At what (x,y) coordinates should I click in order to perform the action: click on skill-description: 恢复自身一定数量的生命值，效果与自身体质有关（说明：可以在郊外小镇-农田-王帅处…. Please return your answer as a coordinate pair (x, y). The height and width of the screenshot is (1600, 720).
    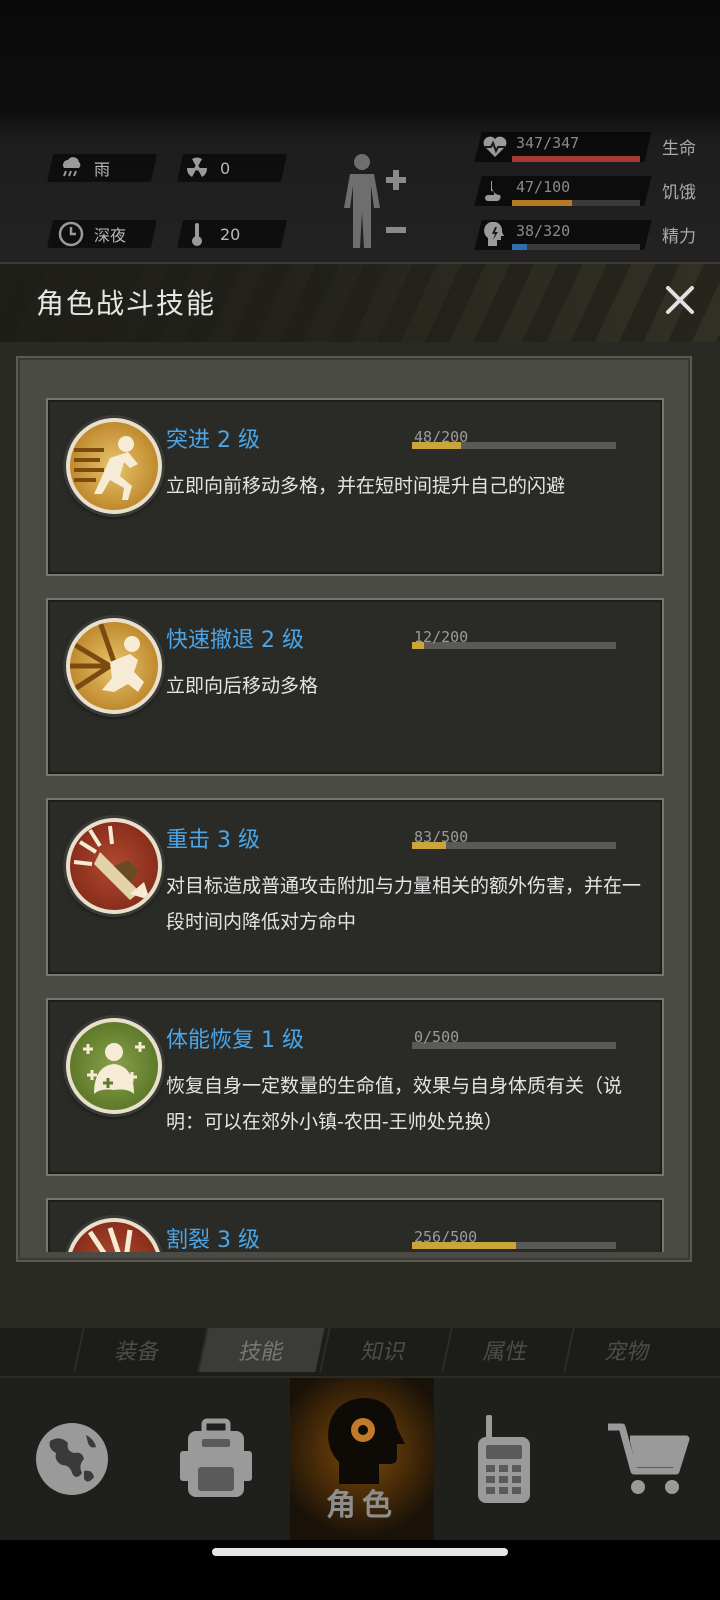
    Looking at the image, I should click on (394, 1104).